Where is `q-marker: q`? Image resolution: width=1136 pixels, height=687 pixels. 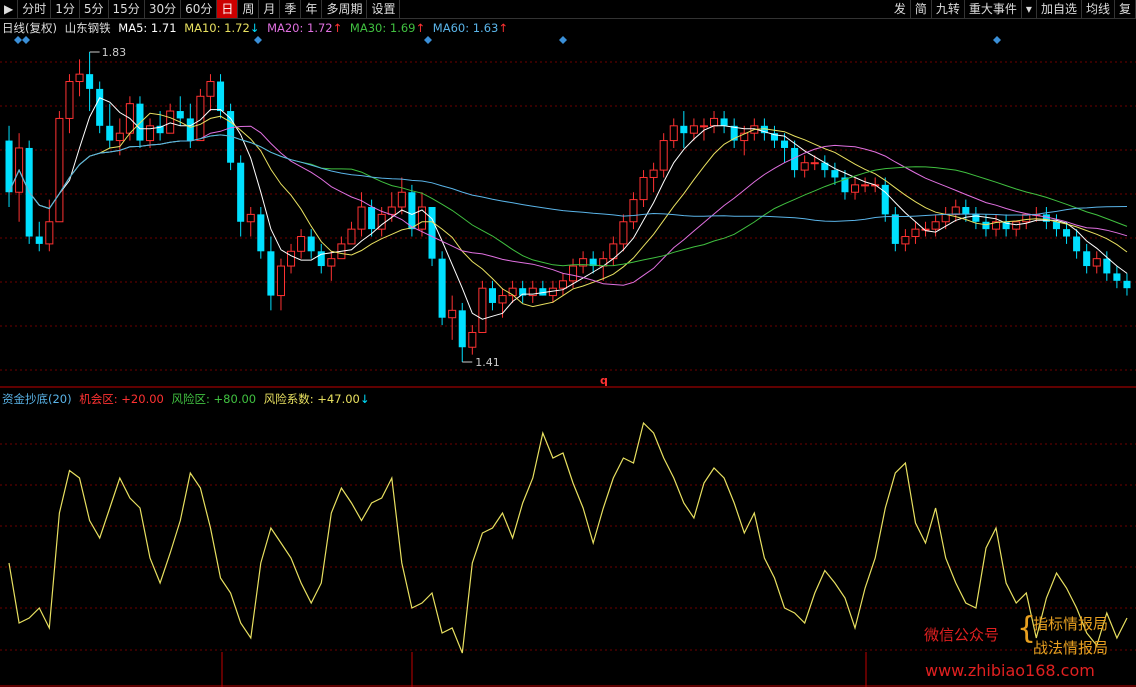
q-marker: q is located at coordinates (604, 380).